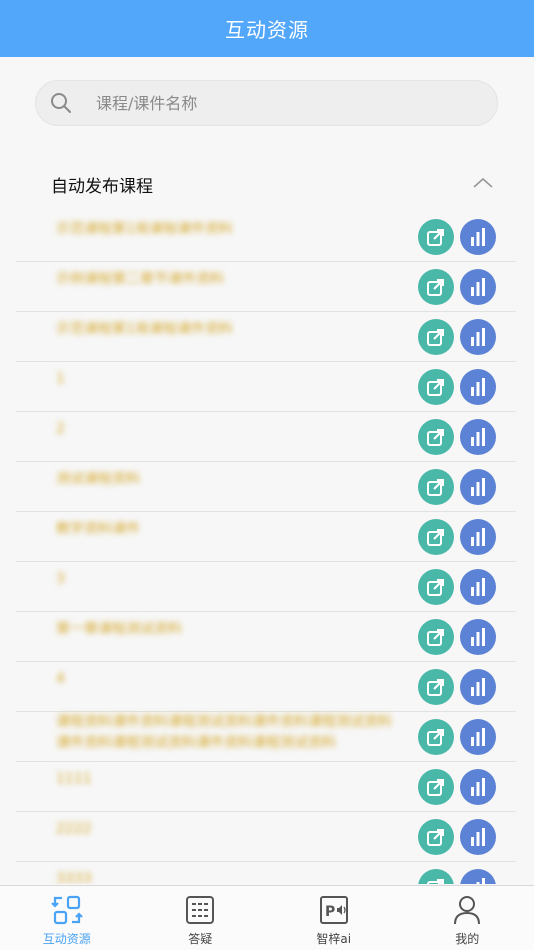  Describe the element at coordinates (74, 779) in the screenshot. I see `course-name: 1111` at that location.